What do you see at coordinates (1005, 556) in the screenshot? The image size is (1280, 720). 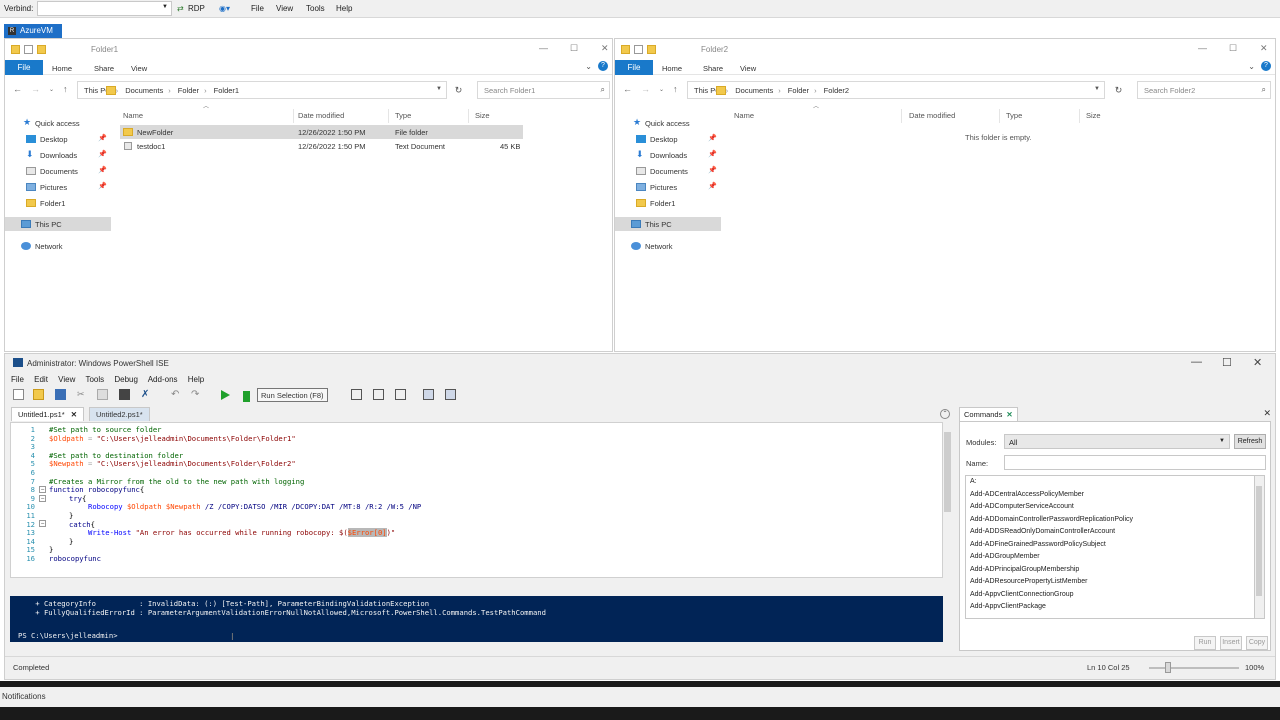 I see `list-item: Add-ADGroupMember` at bounding box center [1005, 556].